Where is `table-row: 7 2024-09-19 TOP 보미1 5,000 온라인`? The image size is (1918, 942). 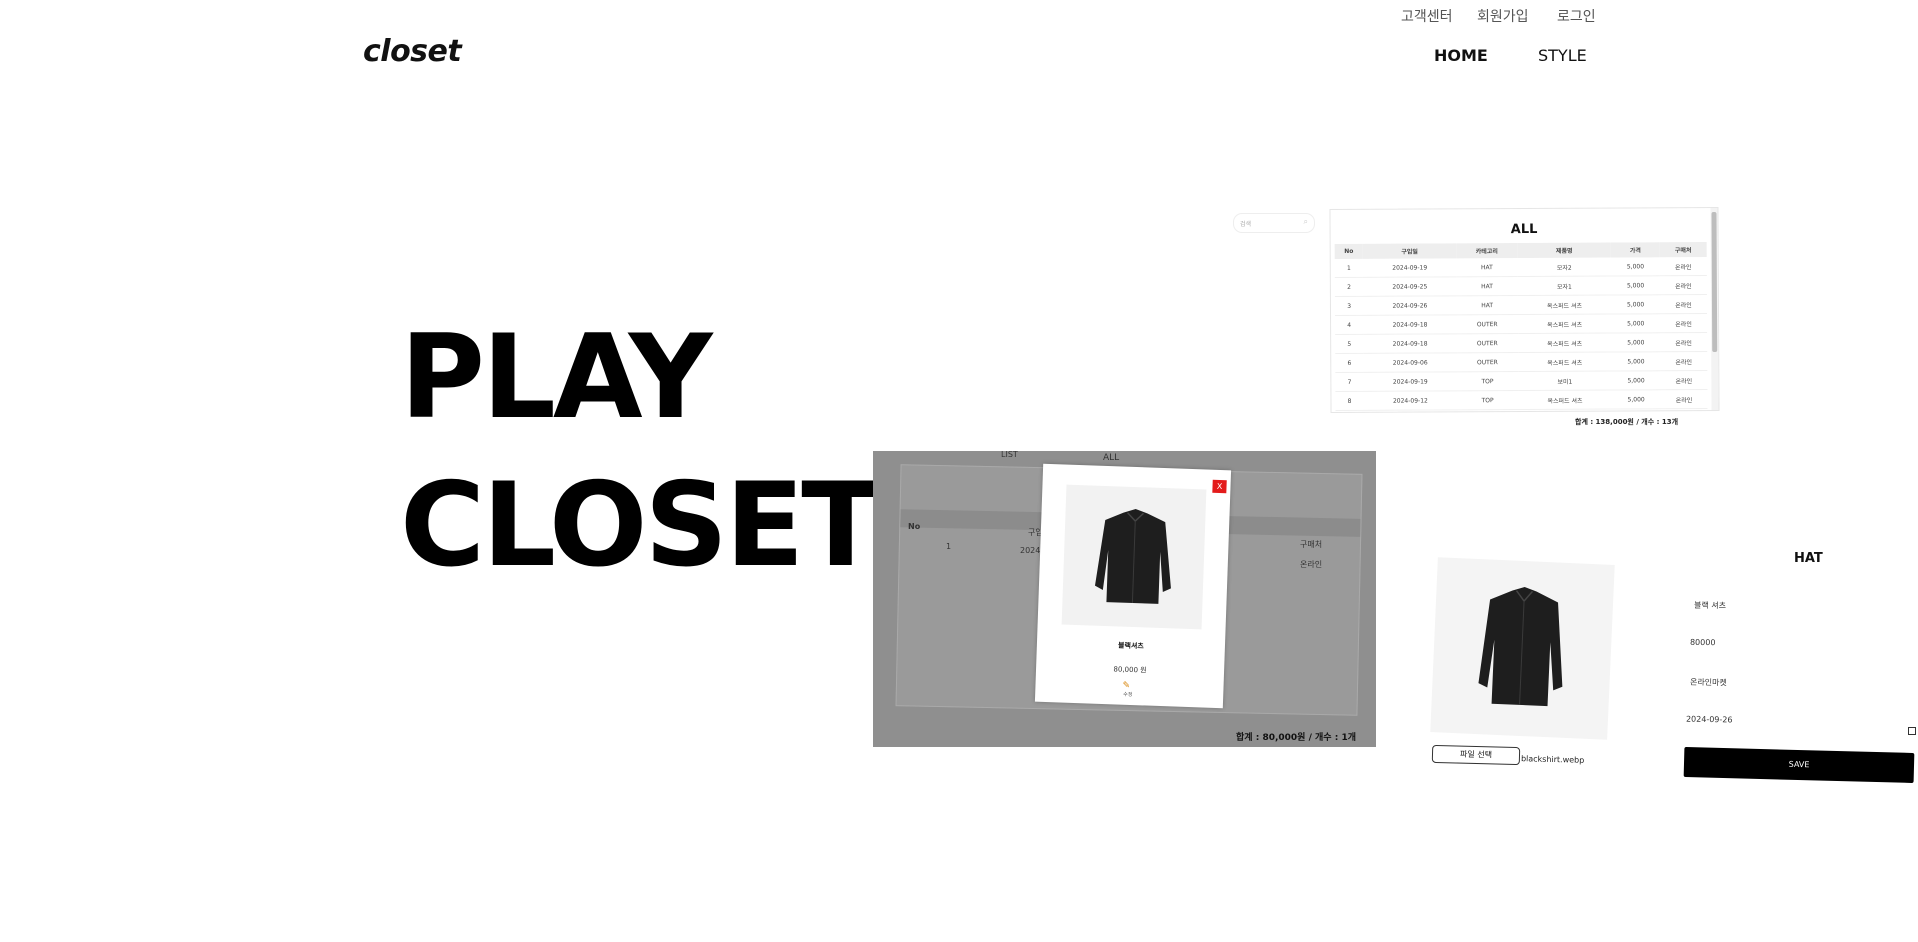 table-row: 7 2024-09-19 TOP 보미1 5,000 온라인 is located at coordinates (1521, 381).